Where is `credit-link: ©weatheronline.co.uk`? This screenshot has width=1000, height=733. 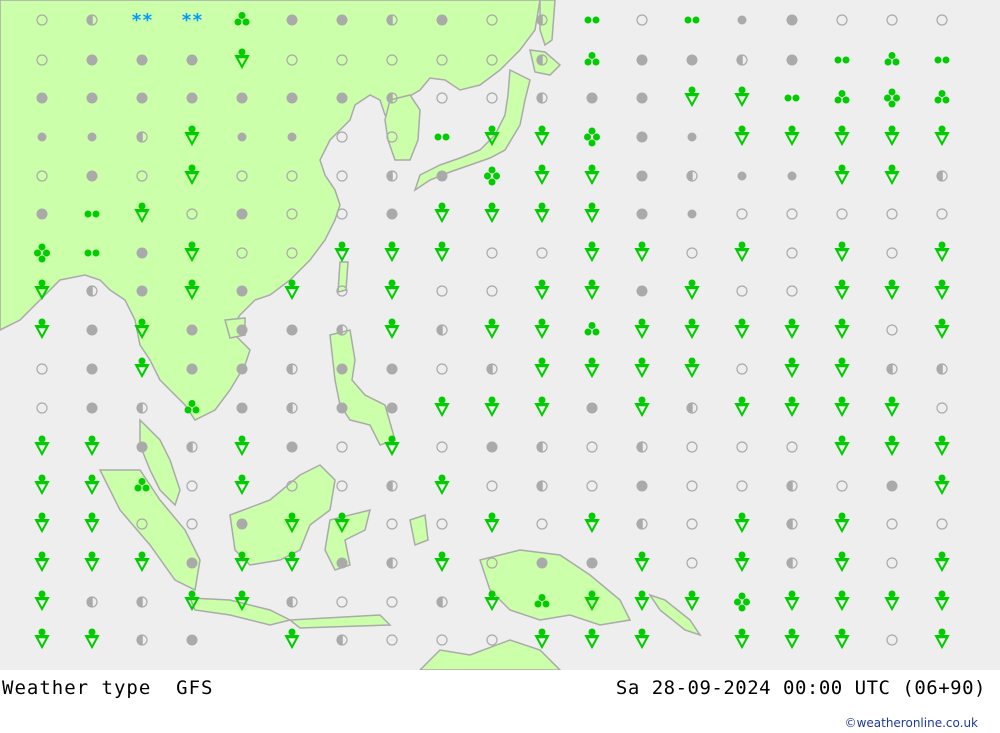 credit-link: ©weatheronline.co.uk is located at coordinates (911, 723).